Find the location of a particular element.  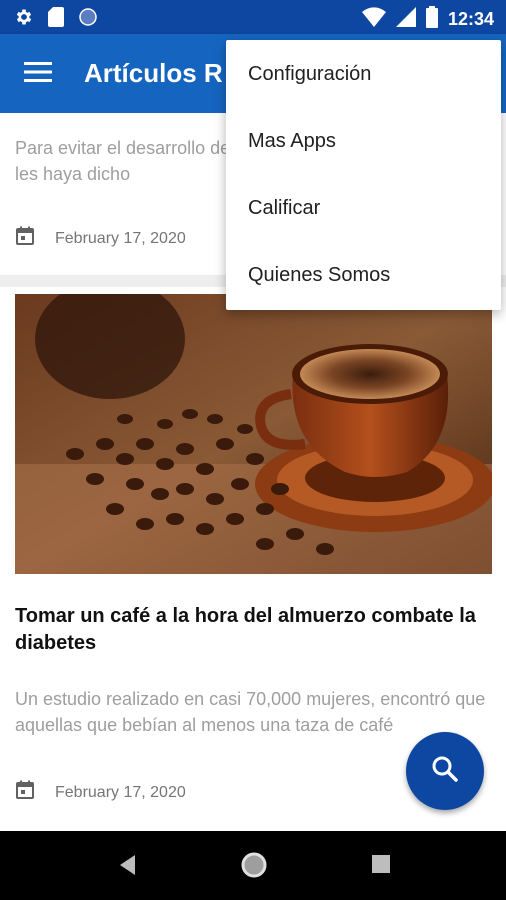

battery-icon is located at coordinates (431, 19).